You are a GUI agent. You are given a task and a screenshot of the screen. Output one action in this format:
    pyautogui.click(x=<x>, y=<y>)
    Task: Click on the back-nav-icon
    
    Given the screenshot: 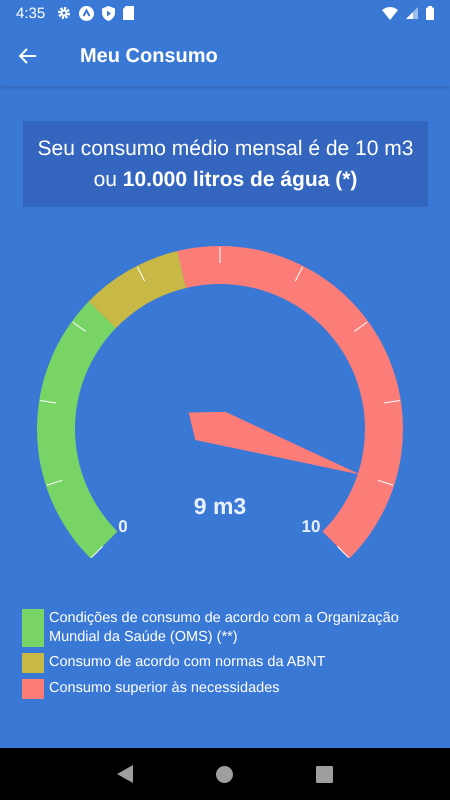 What is the action you would take?
    pyautogui.click(x=124, y=774)
    